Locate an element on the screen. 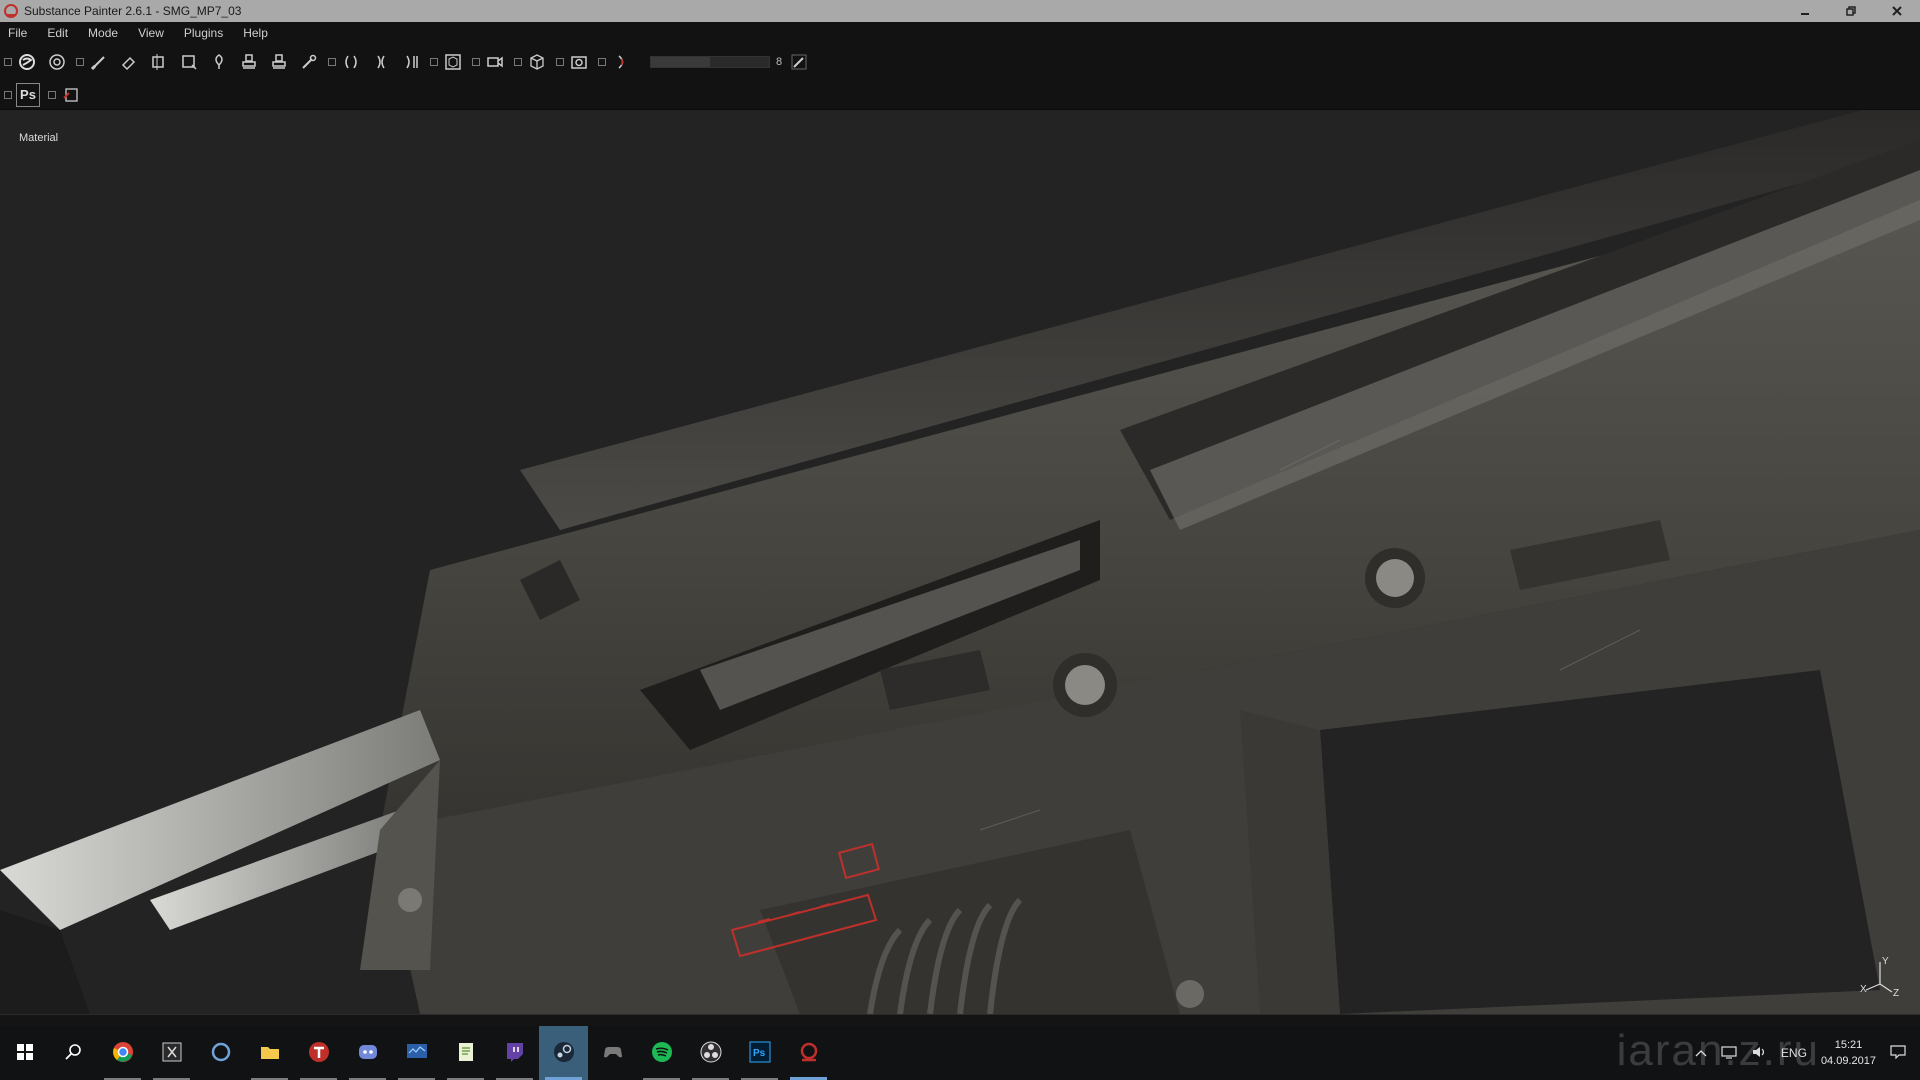  substance-painter-app-icon is located at coordinates (11, 11).